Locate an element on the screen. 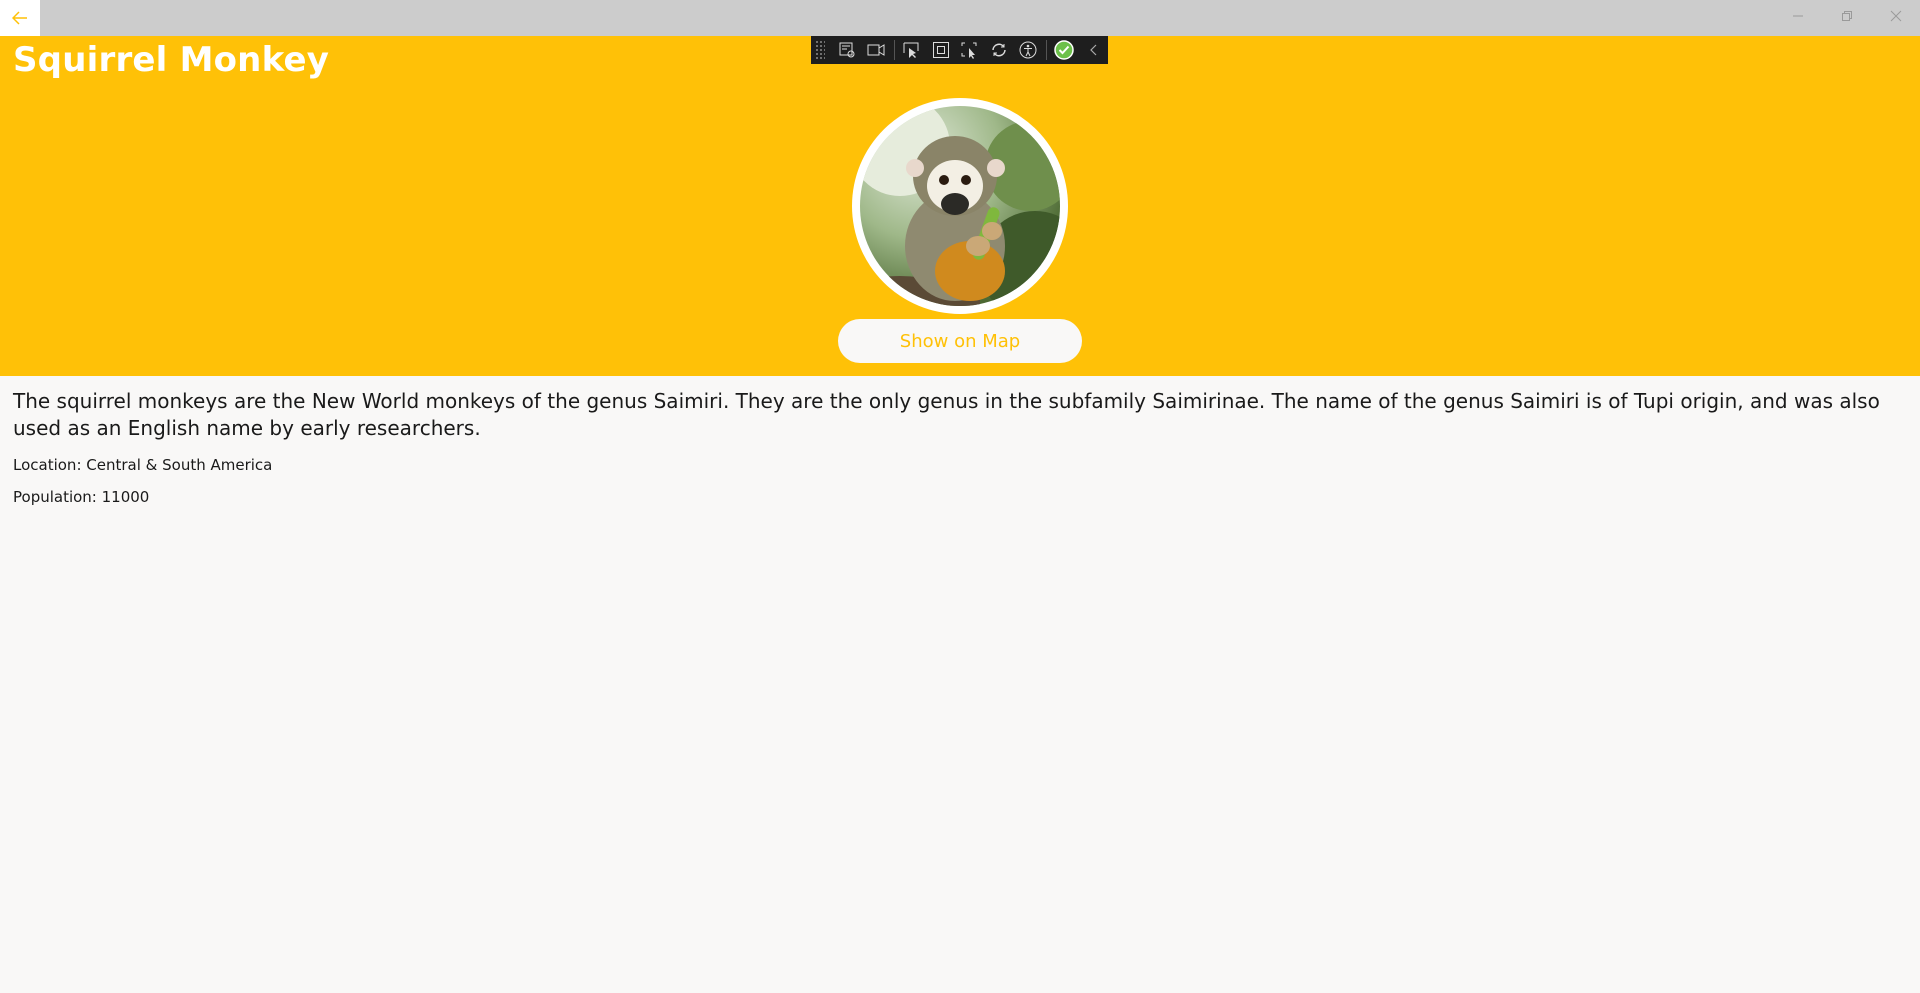 This screenshot has width=1920, height=993. title-bar is located at coordinates (960, 18).